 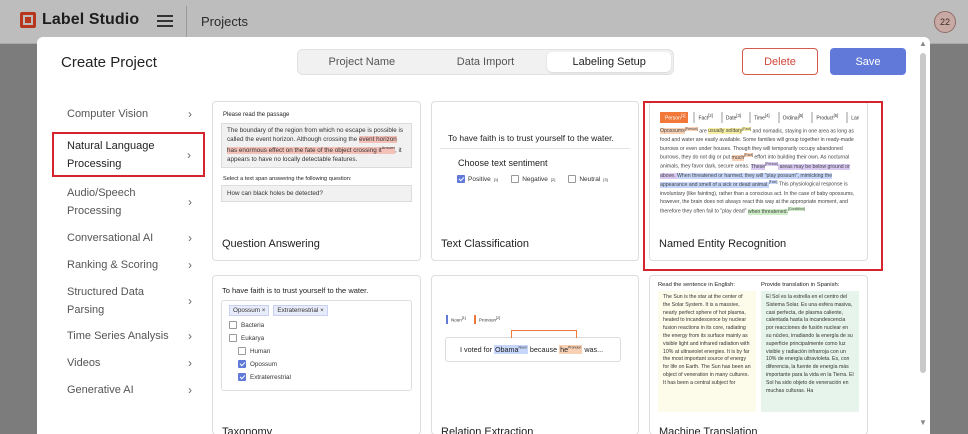 I want to click on category-natural-language-processing: Natural Language Processing ›, so click(x=128, y=154).